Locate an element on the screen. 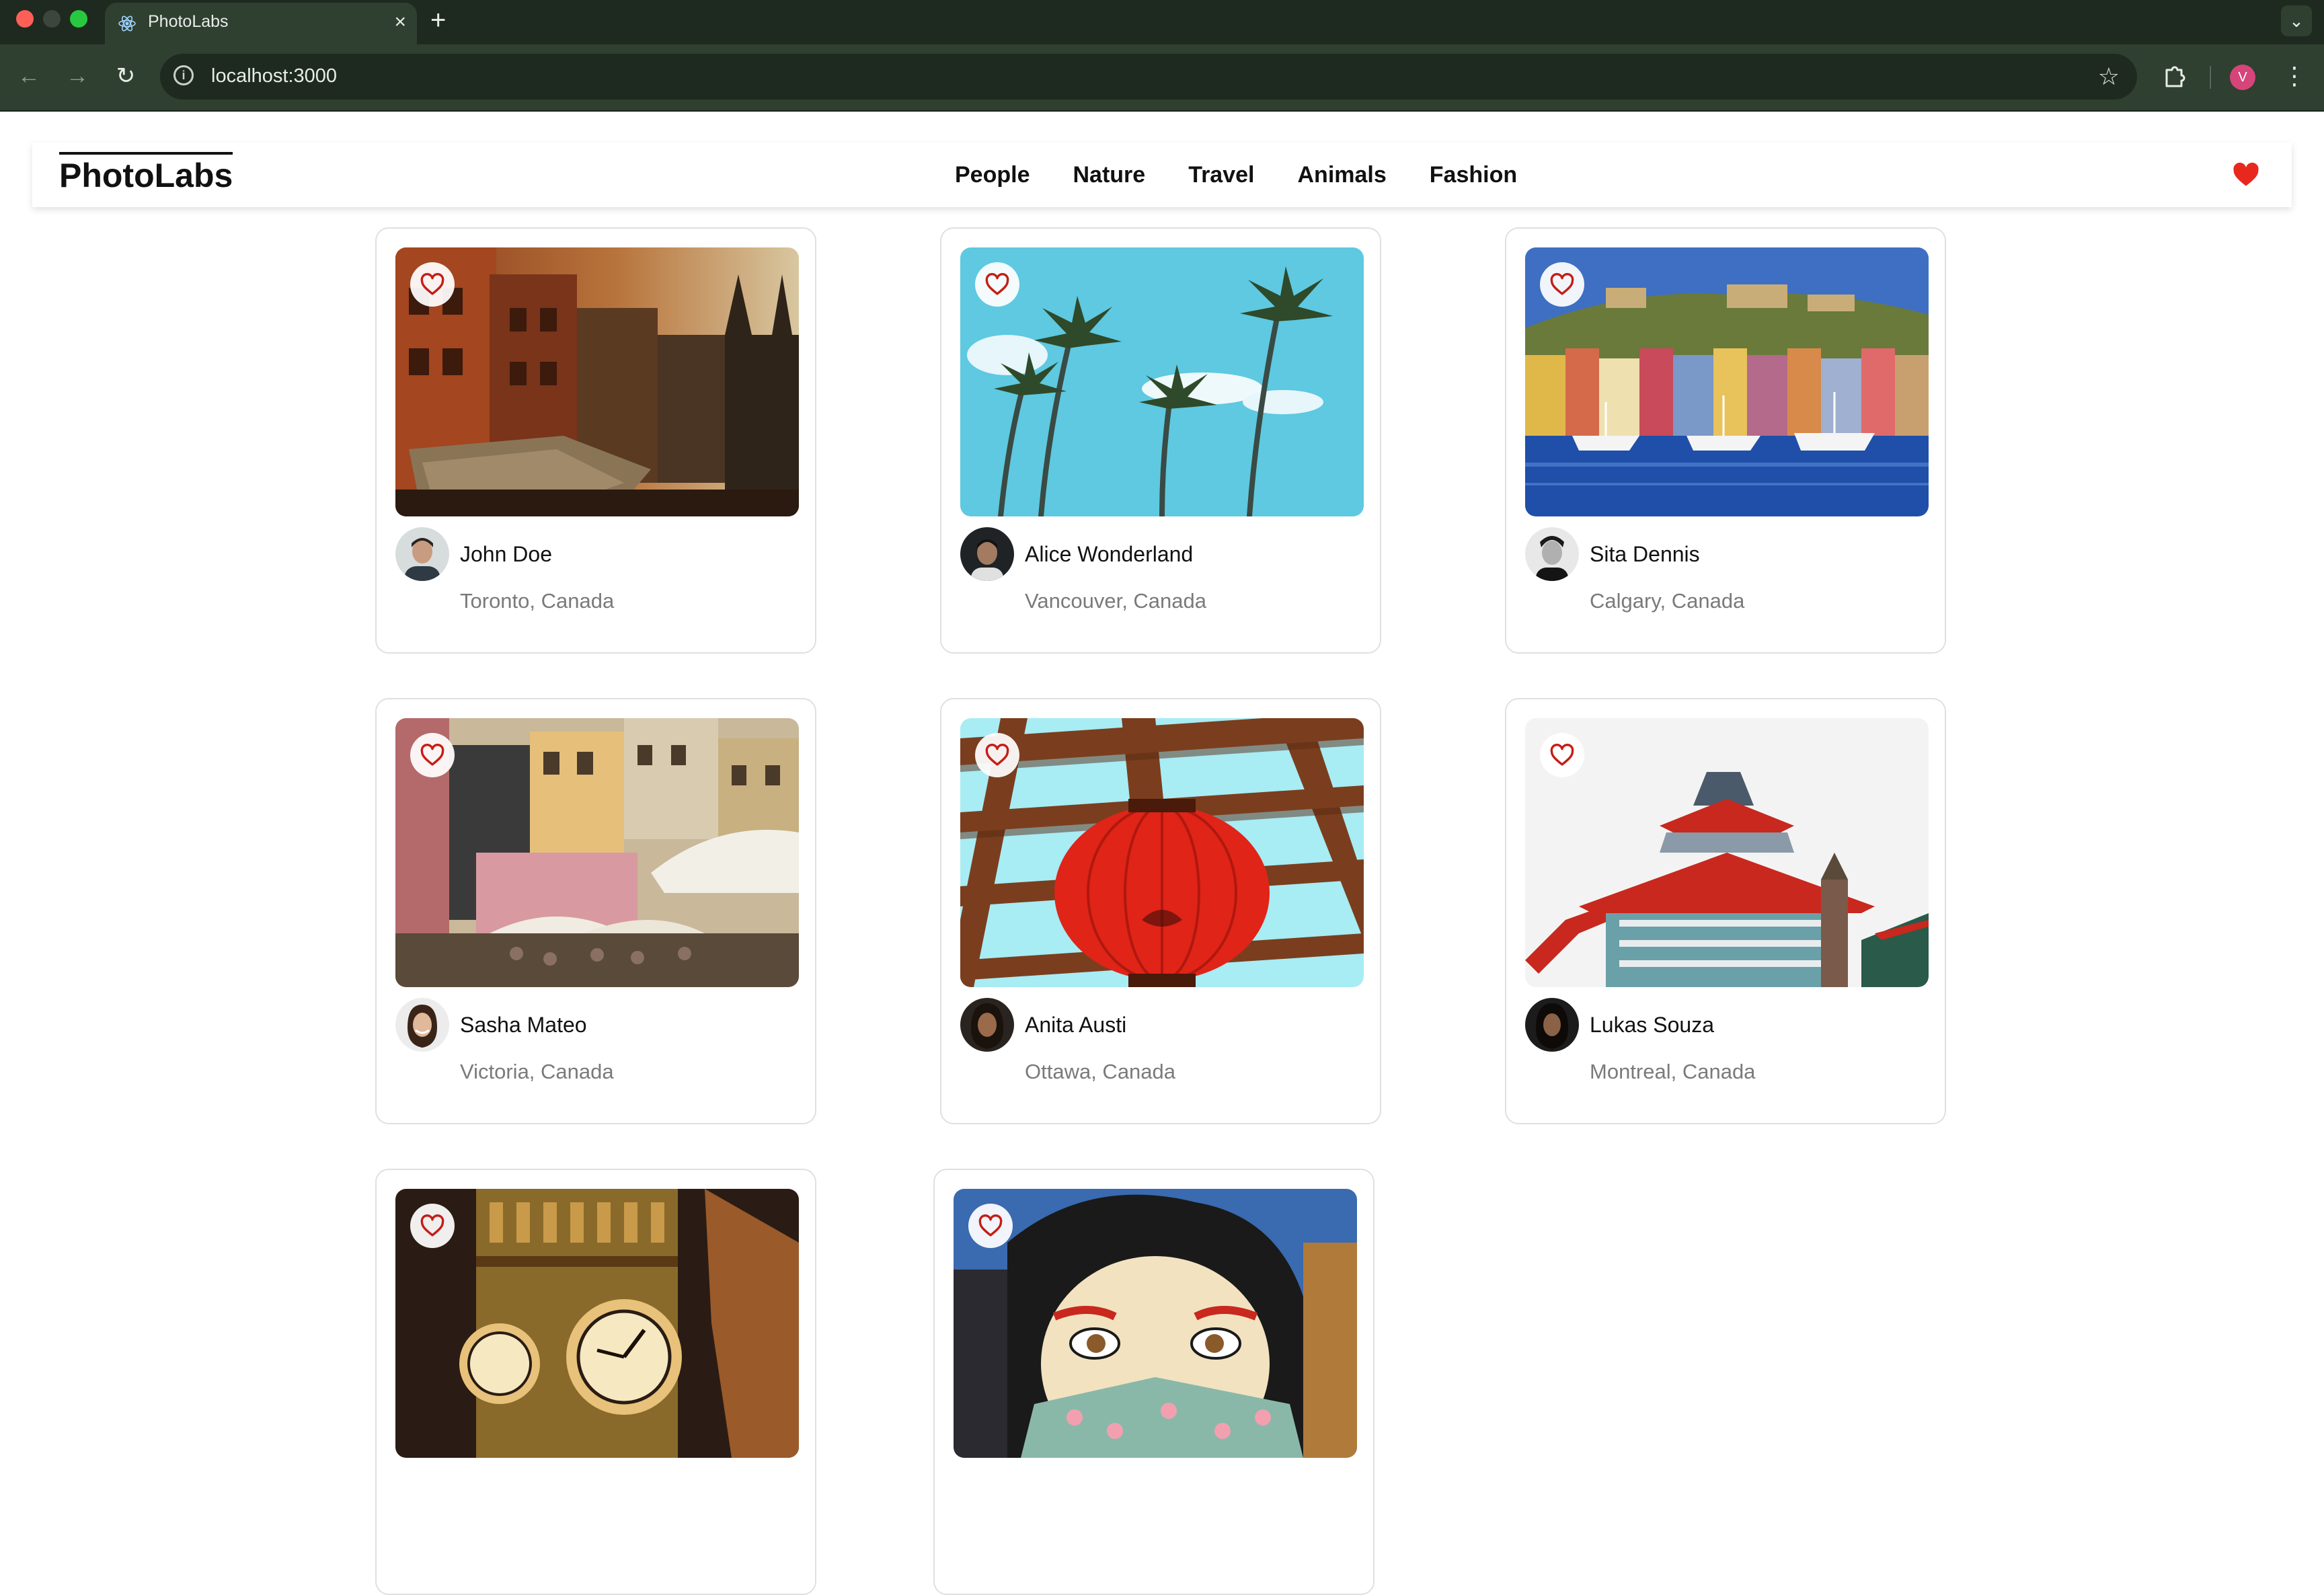 The width and height of the screenshot is (2324, 1595). topic-people: People is located at coordinates (993, 175).